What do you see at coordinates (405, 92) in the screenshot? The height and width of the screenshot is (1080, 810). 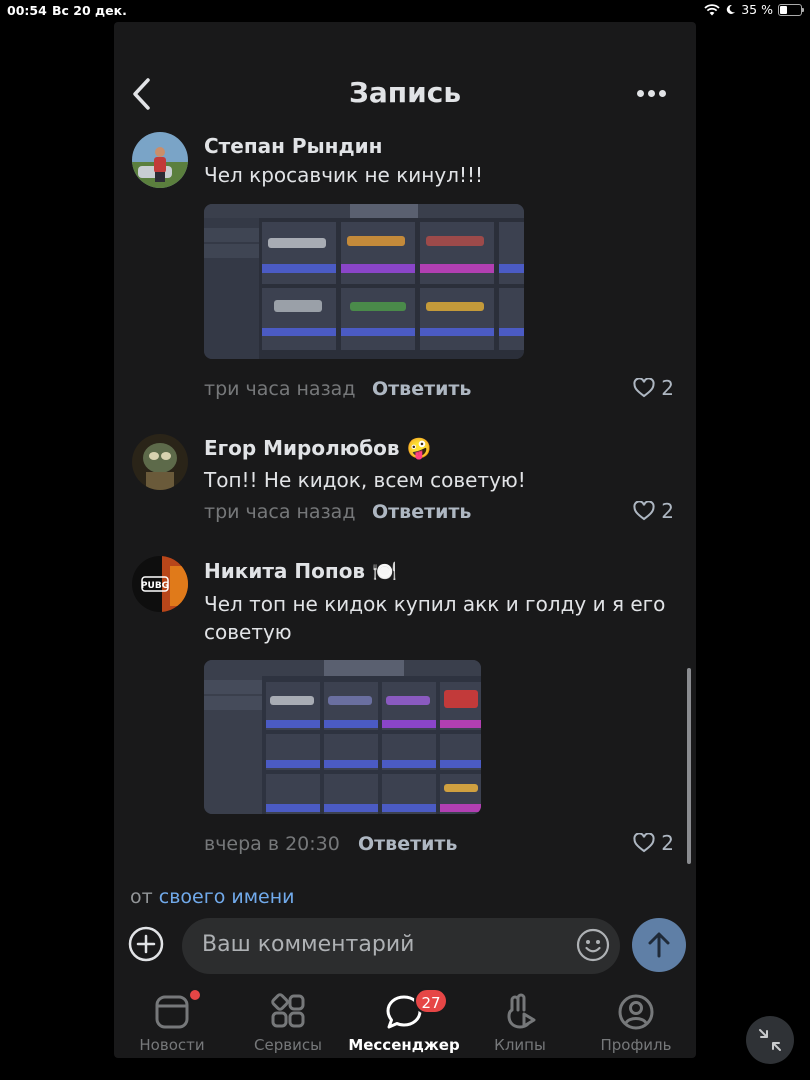 I see `page-title: Запись` at bounding box center [405, 92].